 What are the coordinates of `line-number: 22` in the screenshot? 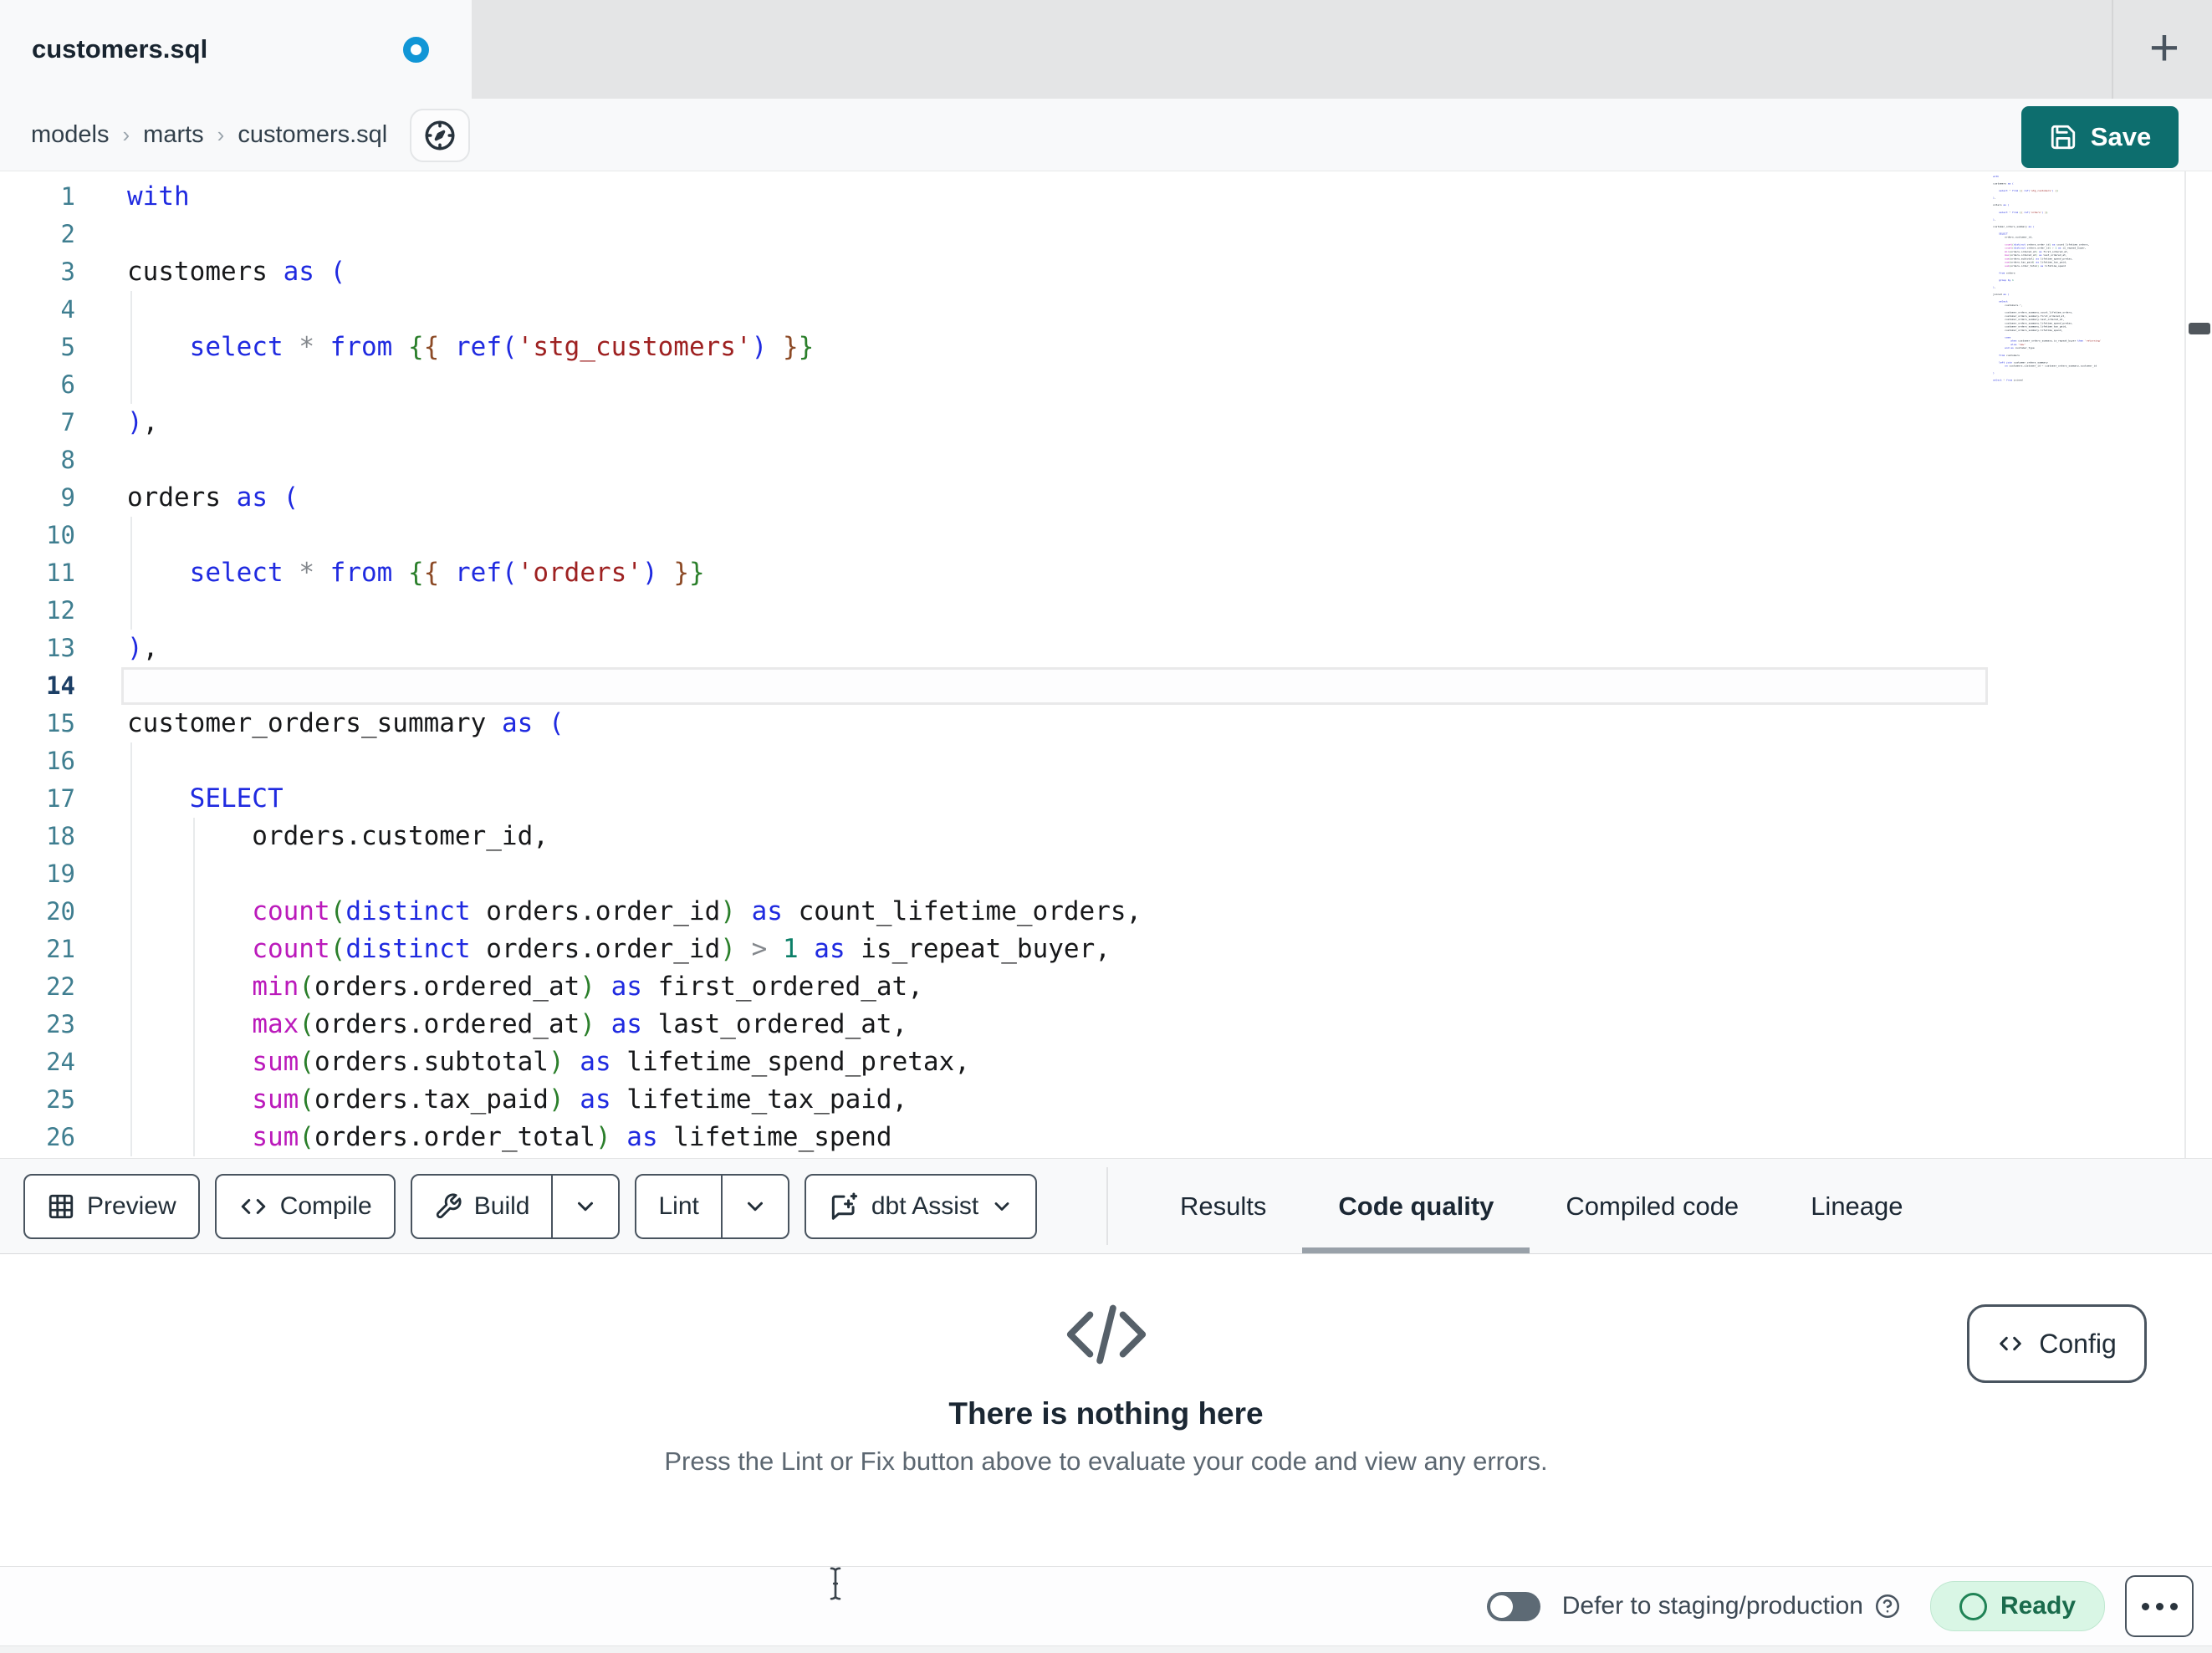 It's located at (60, 986).